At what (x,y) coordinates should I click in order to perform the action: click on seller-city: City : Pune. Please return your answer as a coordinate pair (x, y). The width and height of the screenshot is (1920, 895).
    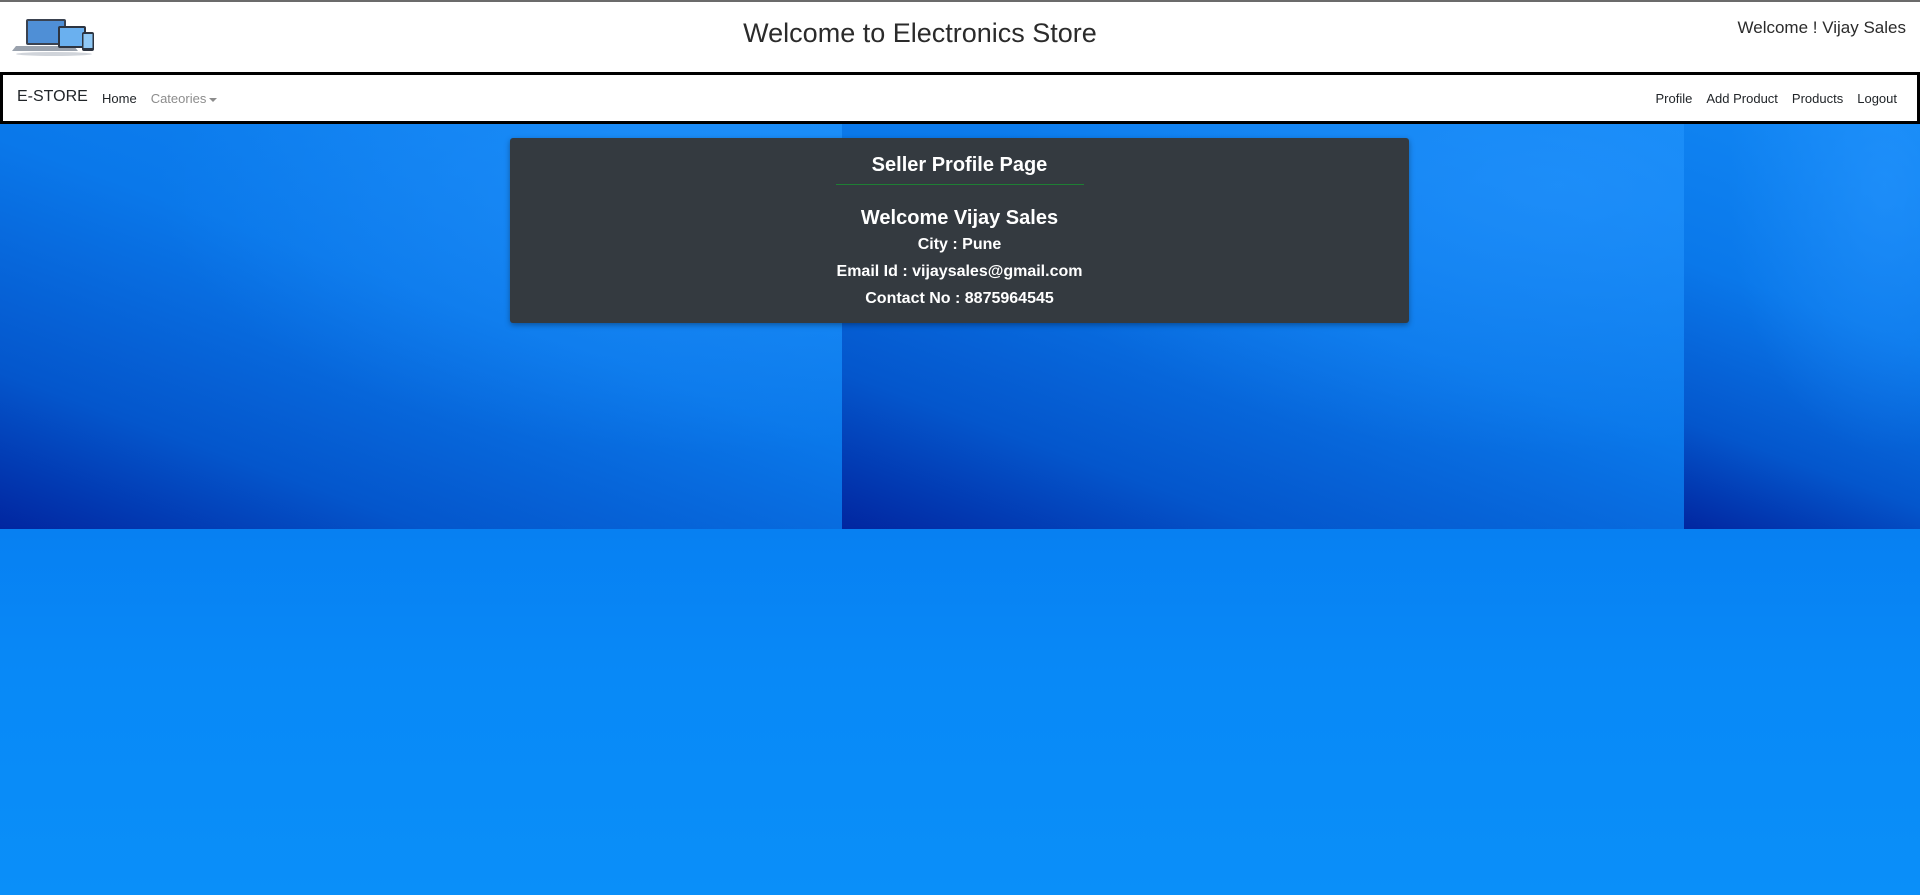
    Looking at the image, I should click on (959, 244).